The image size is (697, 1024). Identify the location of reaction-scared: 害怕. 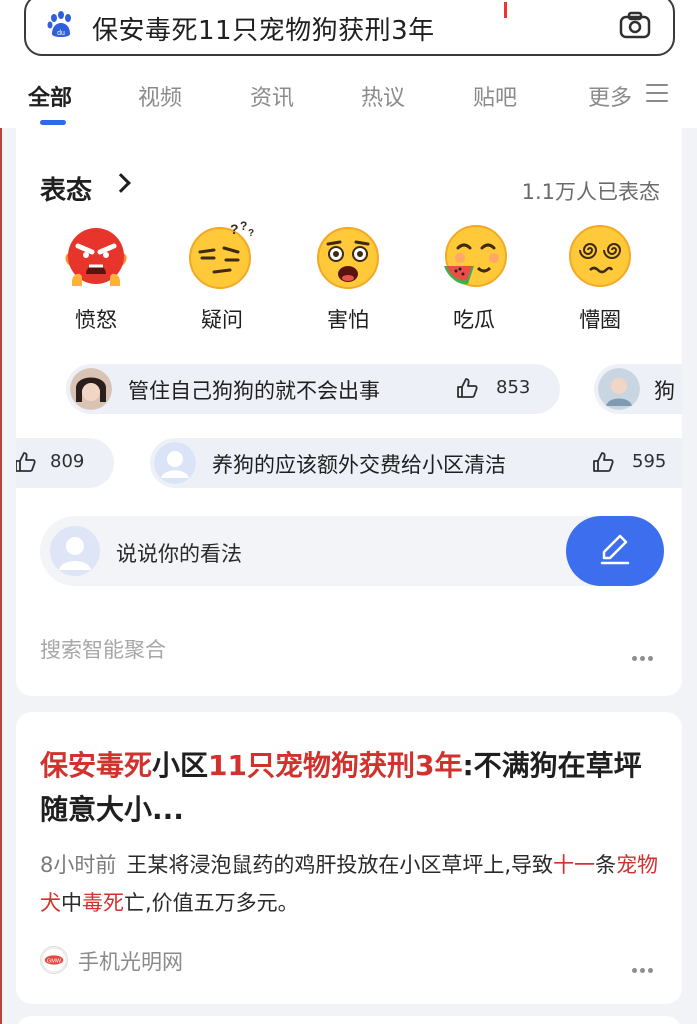
(348, 277).